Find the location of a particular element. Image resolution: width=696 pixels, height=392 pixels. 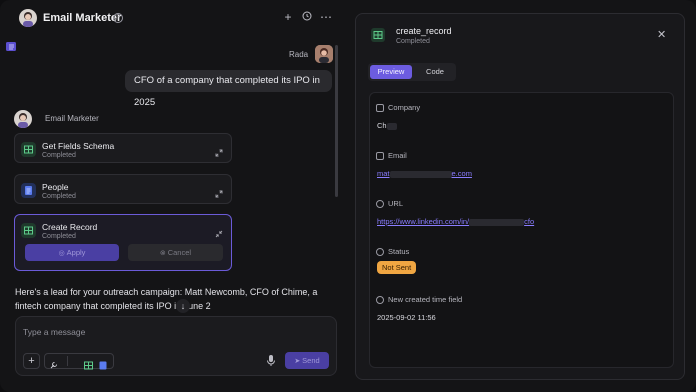

url-field-label: URL is located at coordinates (389, 203).